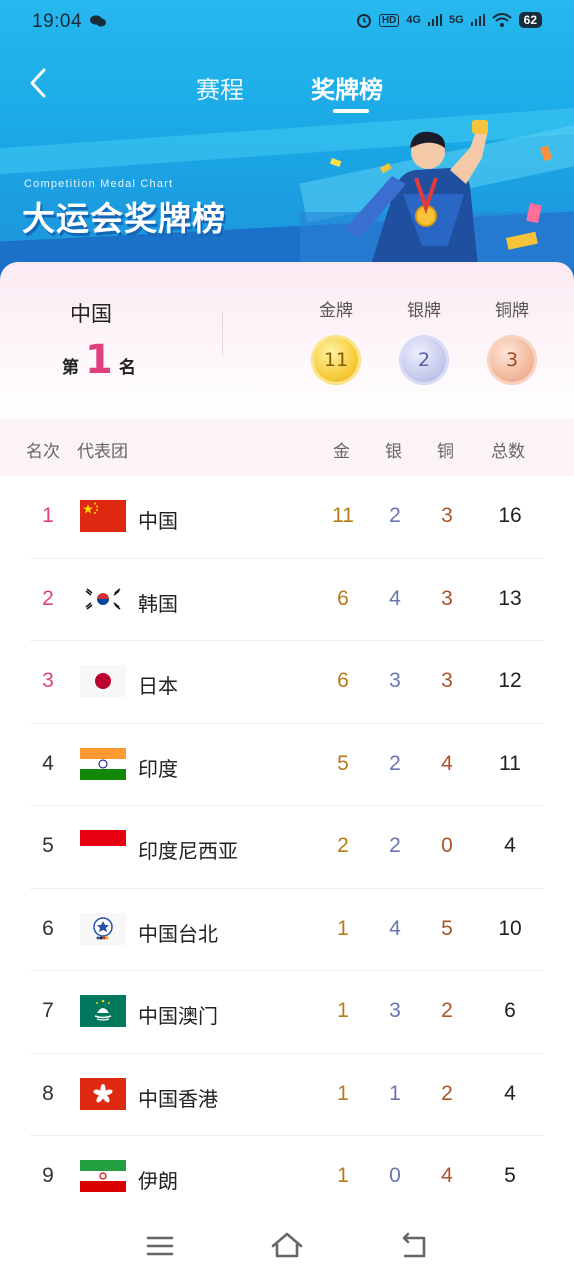  Describe the element at coordinates (48, 1093) in the screenshot. I see `row-rank: 8` at that location.